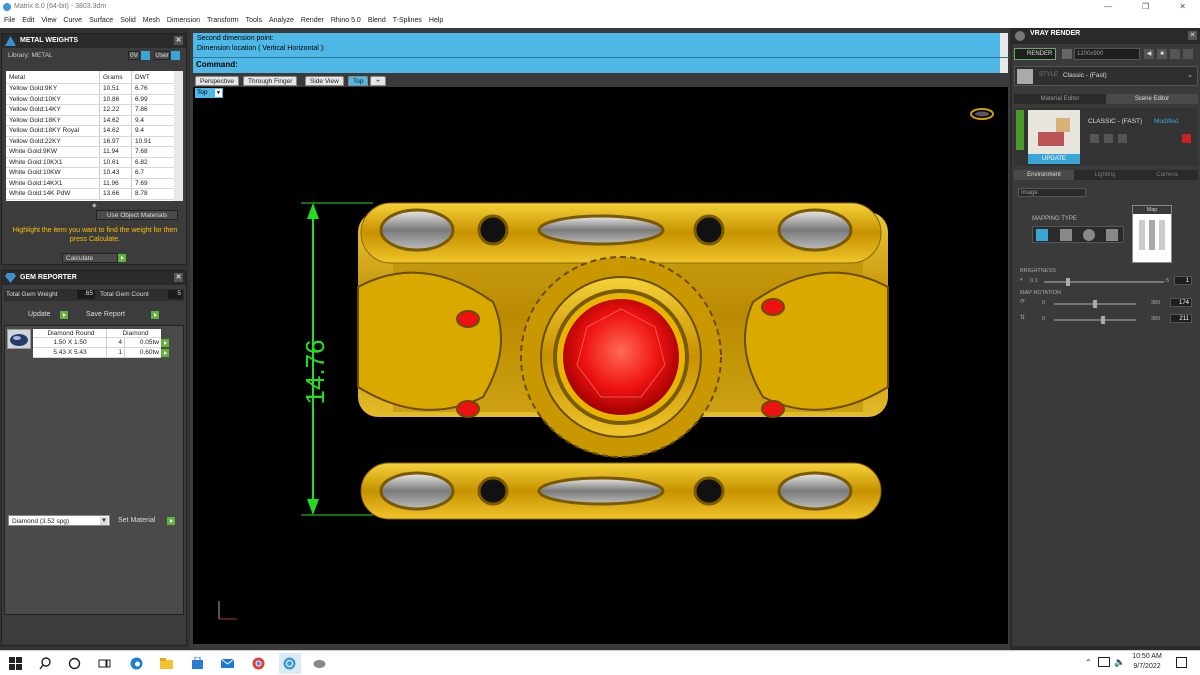 The width and height of the screenshot is (1200, 675). I want to click on menu-edit: Edit, so click(28, 21).